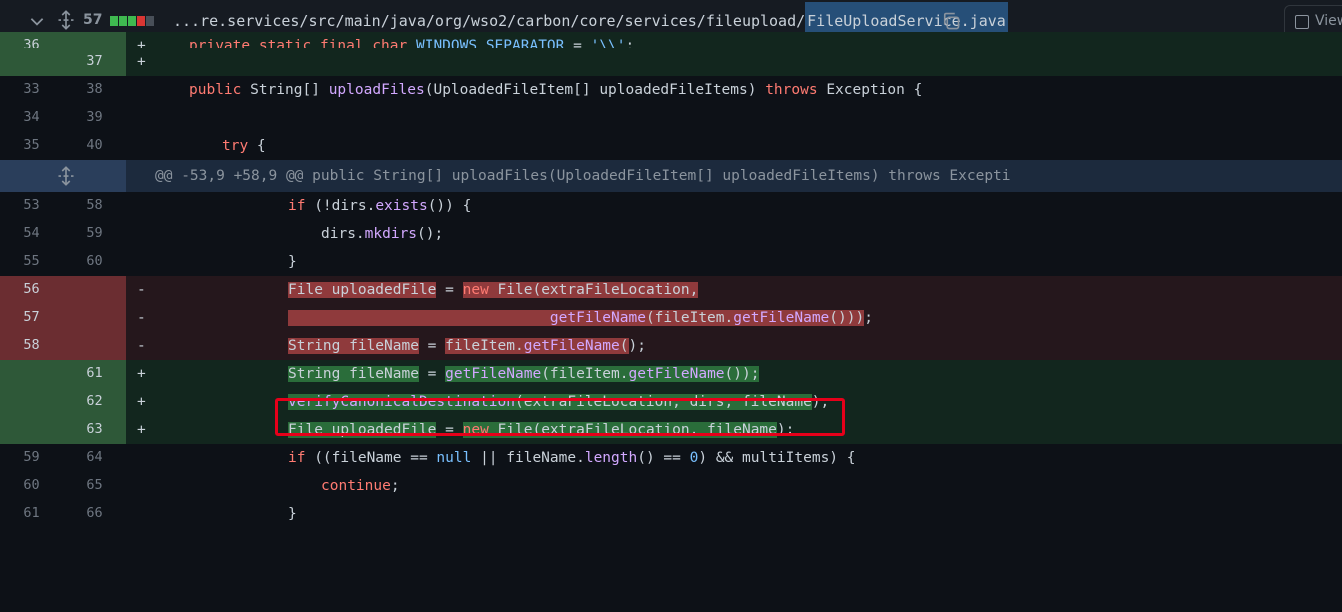  What do you see at coordinates (671, 486) in the screenshot?
I see `diff-line: 60 65 continue;` at bounding box center [671, 486].